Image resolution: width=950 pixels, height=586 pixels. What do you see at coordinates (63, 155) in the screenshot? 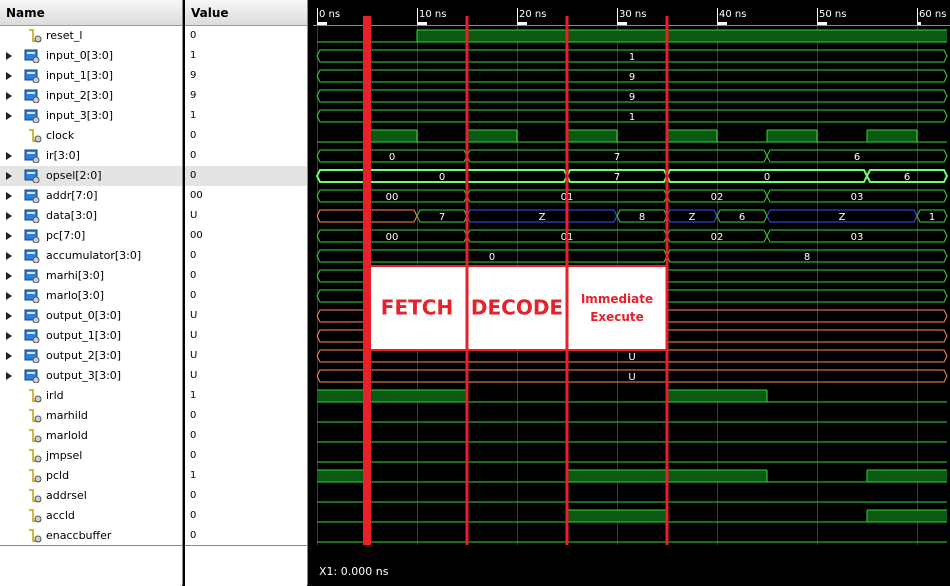
I see `signal-name: ir[3:0]` at bounding box center [63, 155].